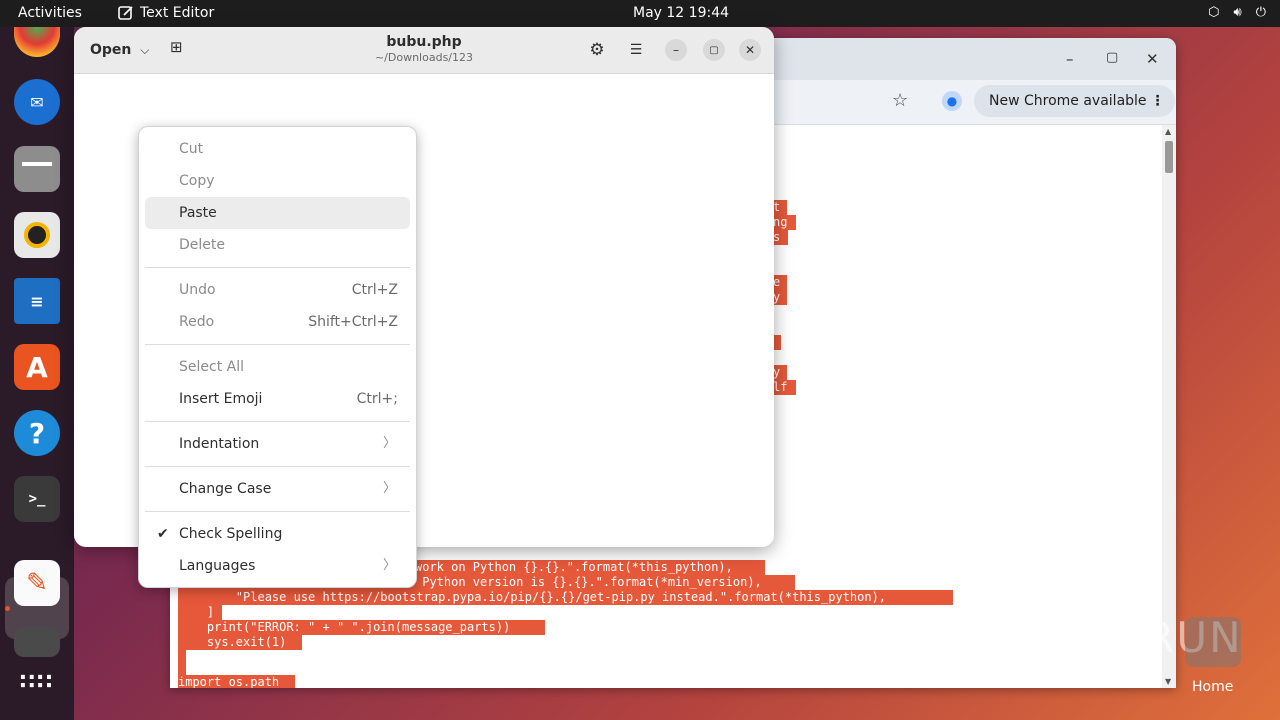  Describe the element at coordinates (277, 290) in the screenshot. I see `menu-item-undo: Undo Ctrl+Z` at that location.